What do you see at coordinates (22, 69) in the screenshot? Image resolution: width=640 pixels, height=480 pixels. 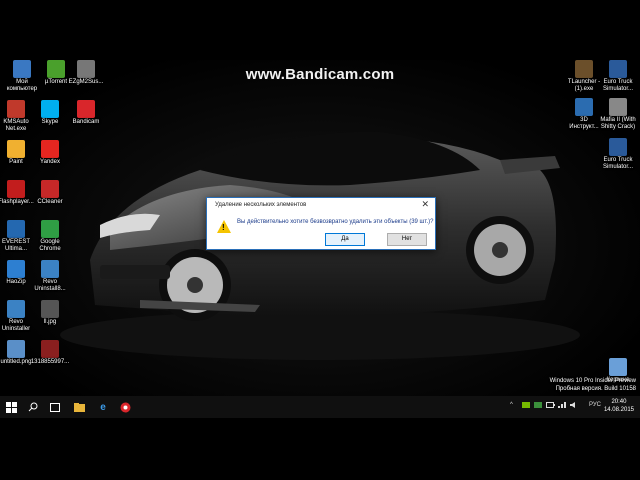 I see `computer-icon` at bounding box center [22, 69].